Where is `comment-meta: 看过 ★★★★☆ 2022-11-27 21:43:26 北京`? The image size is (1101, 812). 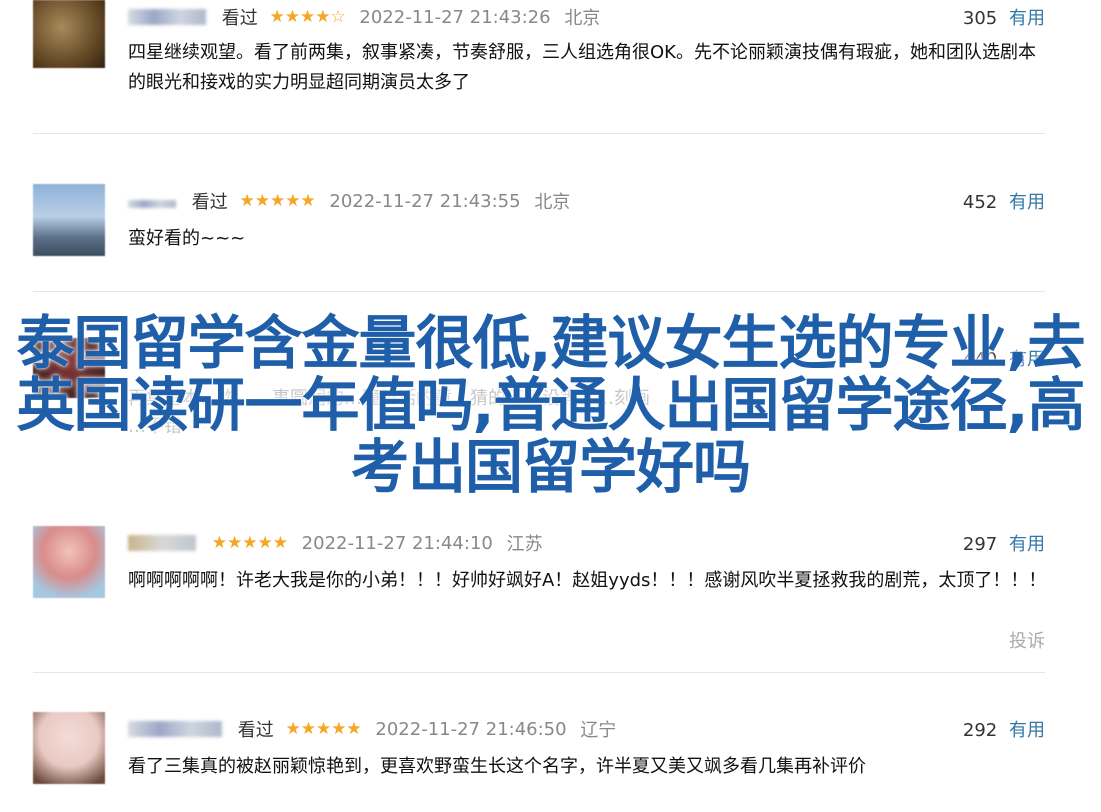 comment-meta: 看过 ★★★★☆ 2022-11-27 21:43:26 北京 is located at coordinates (364, 16).